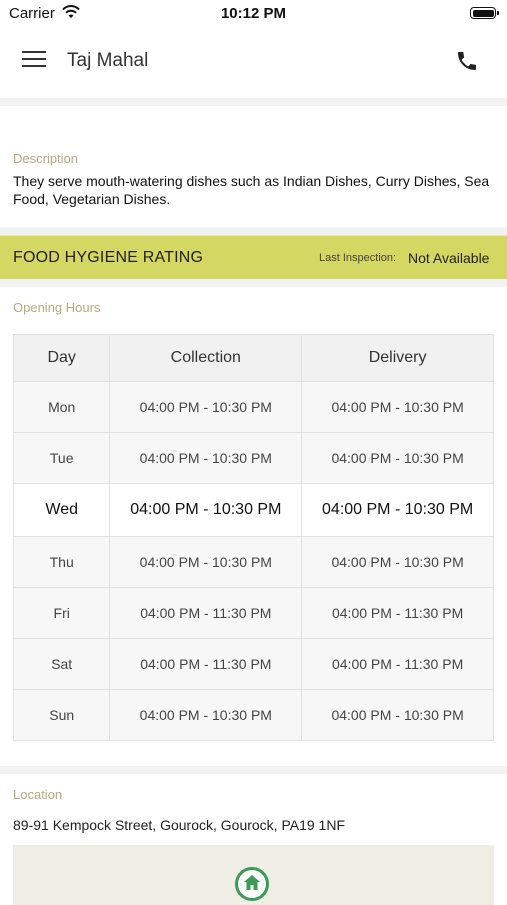  What do you see at coordinates (397, 358) in the screenshot?
I see `column-header-delivery: Delivery` at bounding box center [397, 358].